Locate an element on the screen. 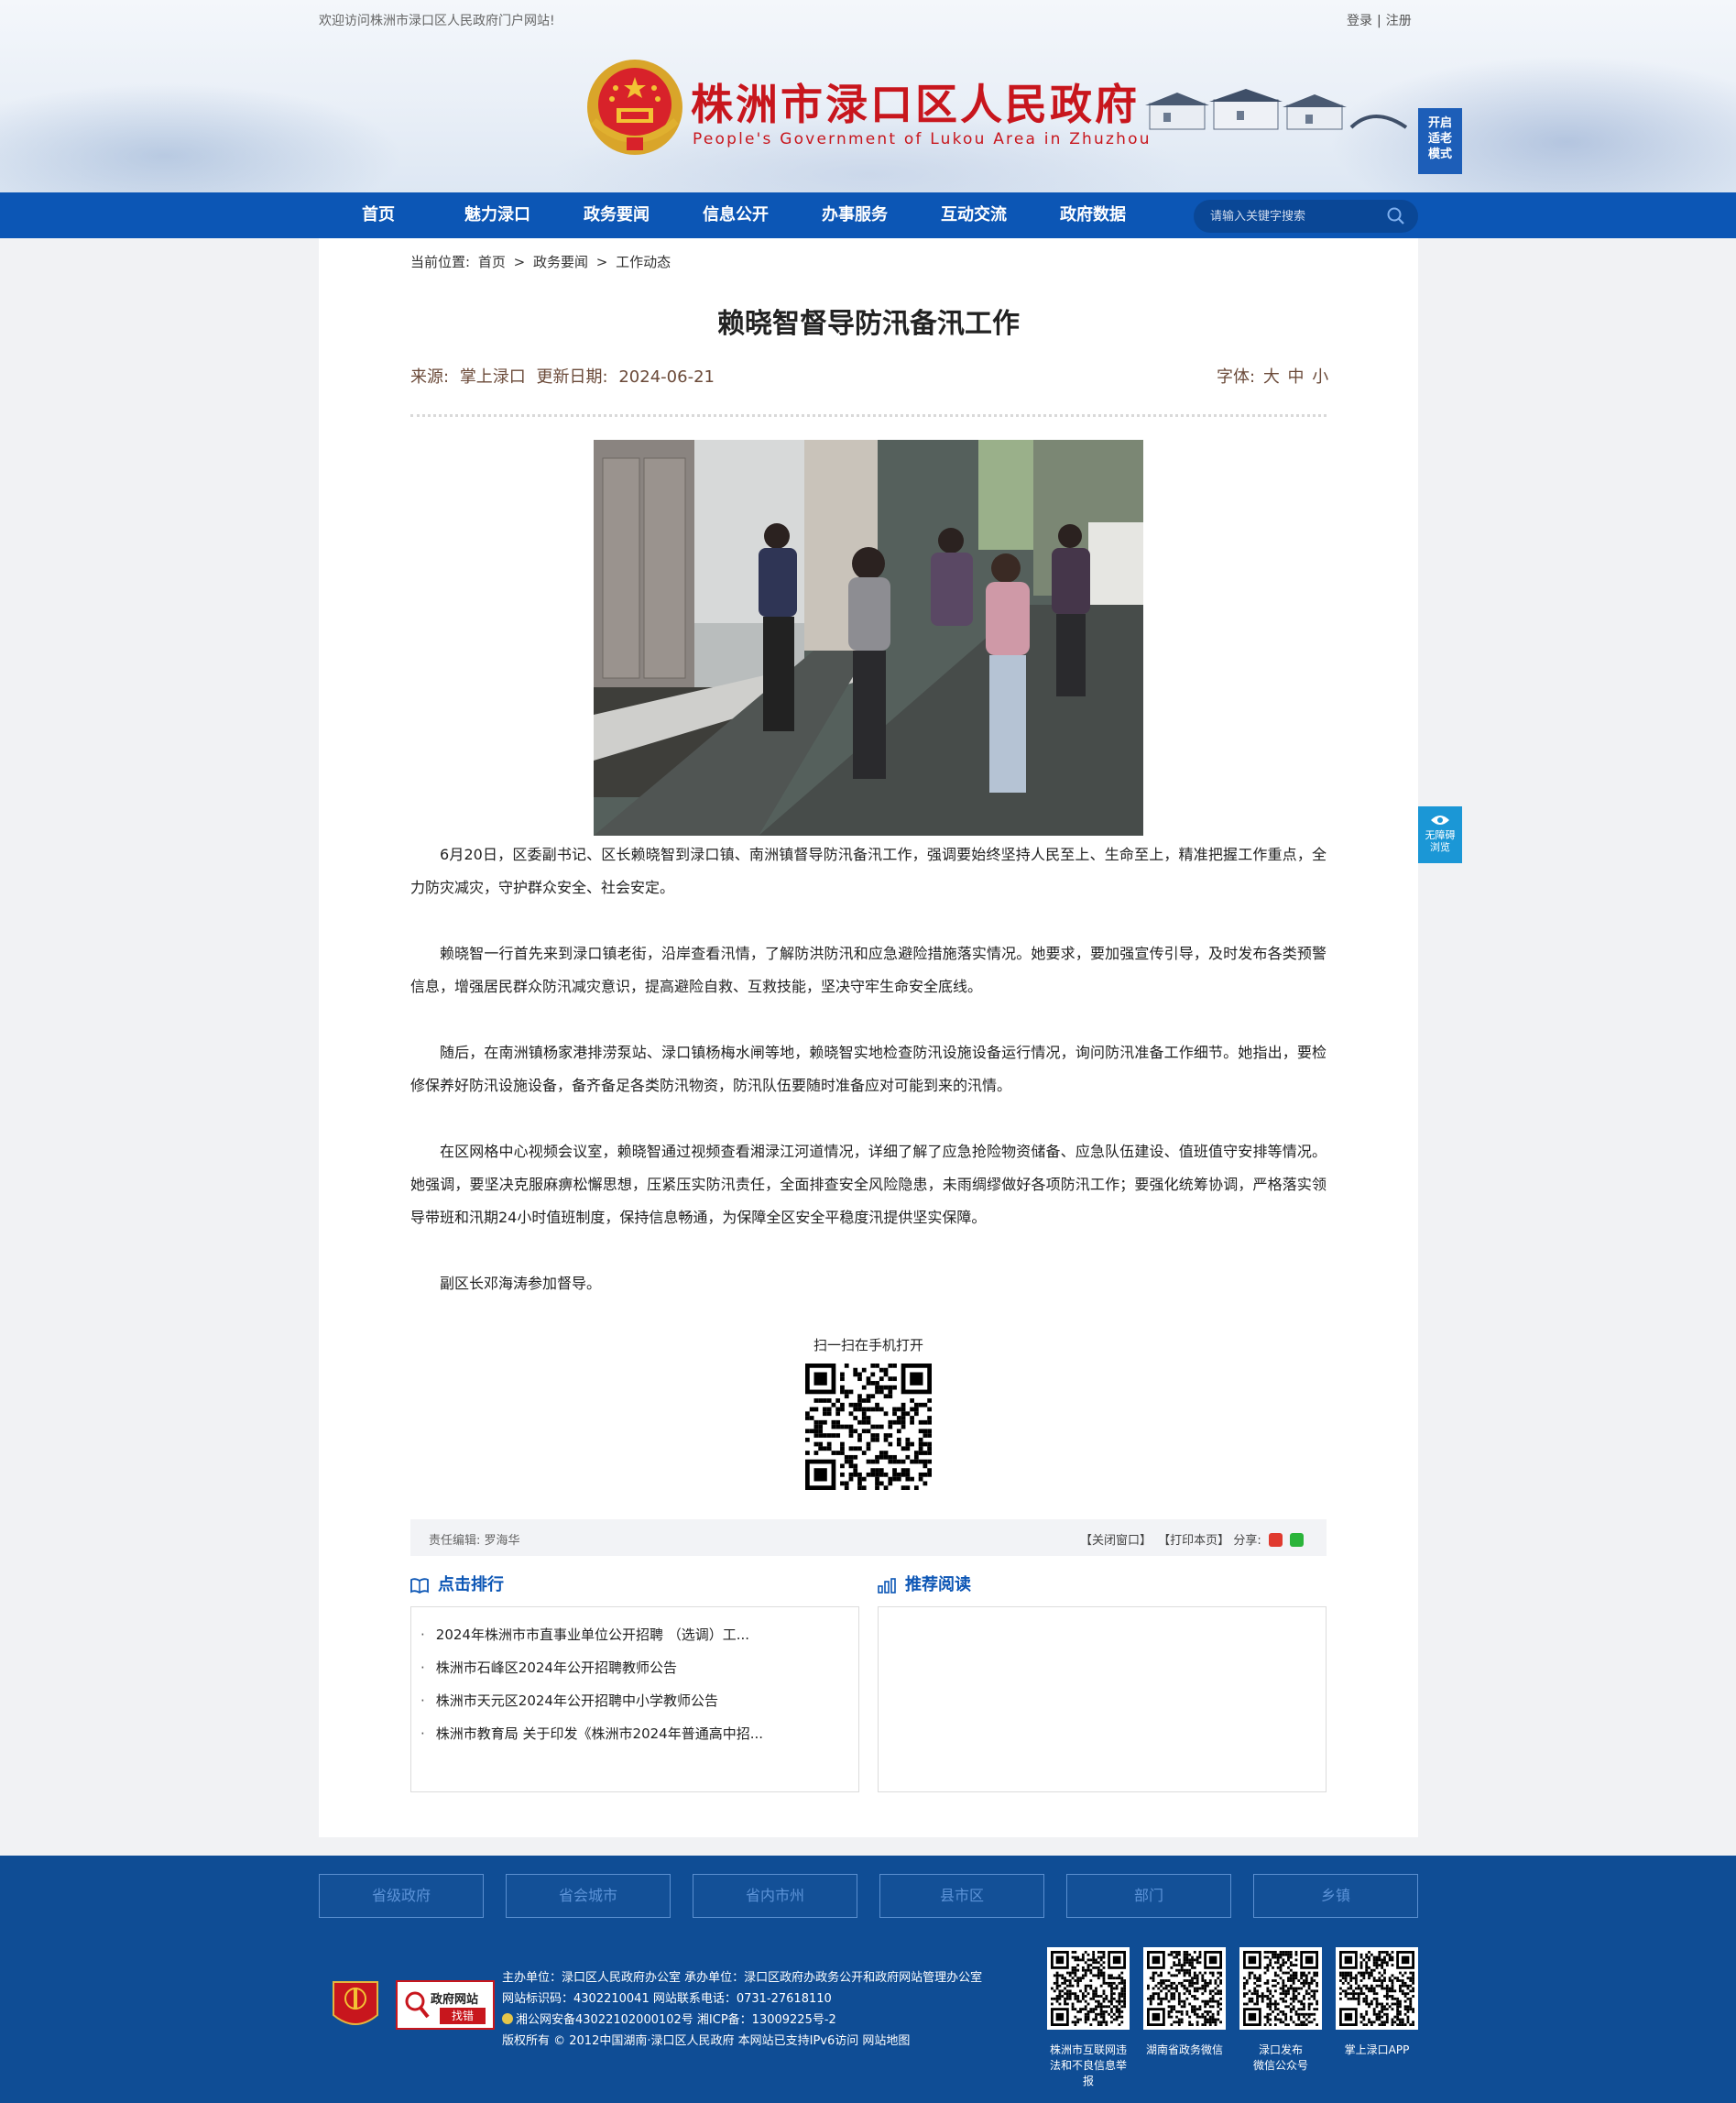 The width and height of the screenshot is (1736, 2103). nav-item-news: 政务要闻 is located at coordinates (617, 215).